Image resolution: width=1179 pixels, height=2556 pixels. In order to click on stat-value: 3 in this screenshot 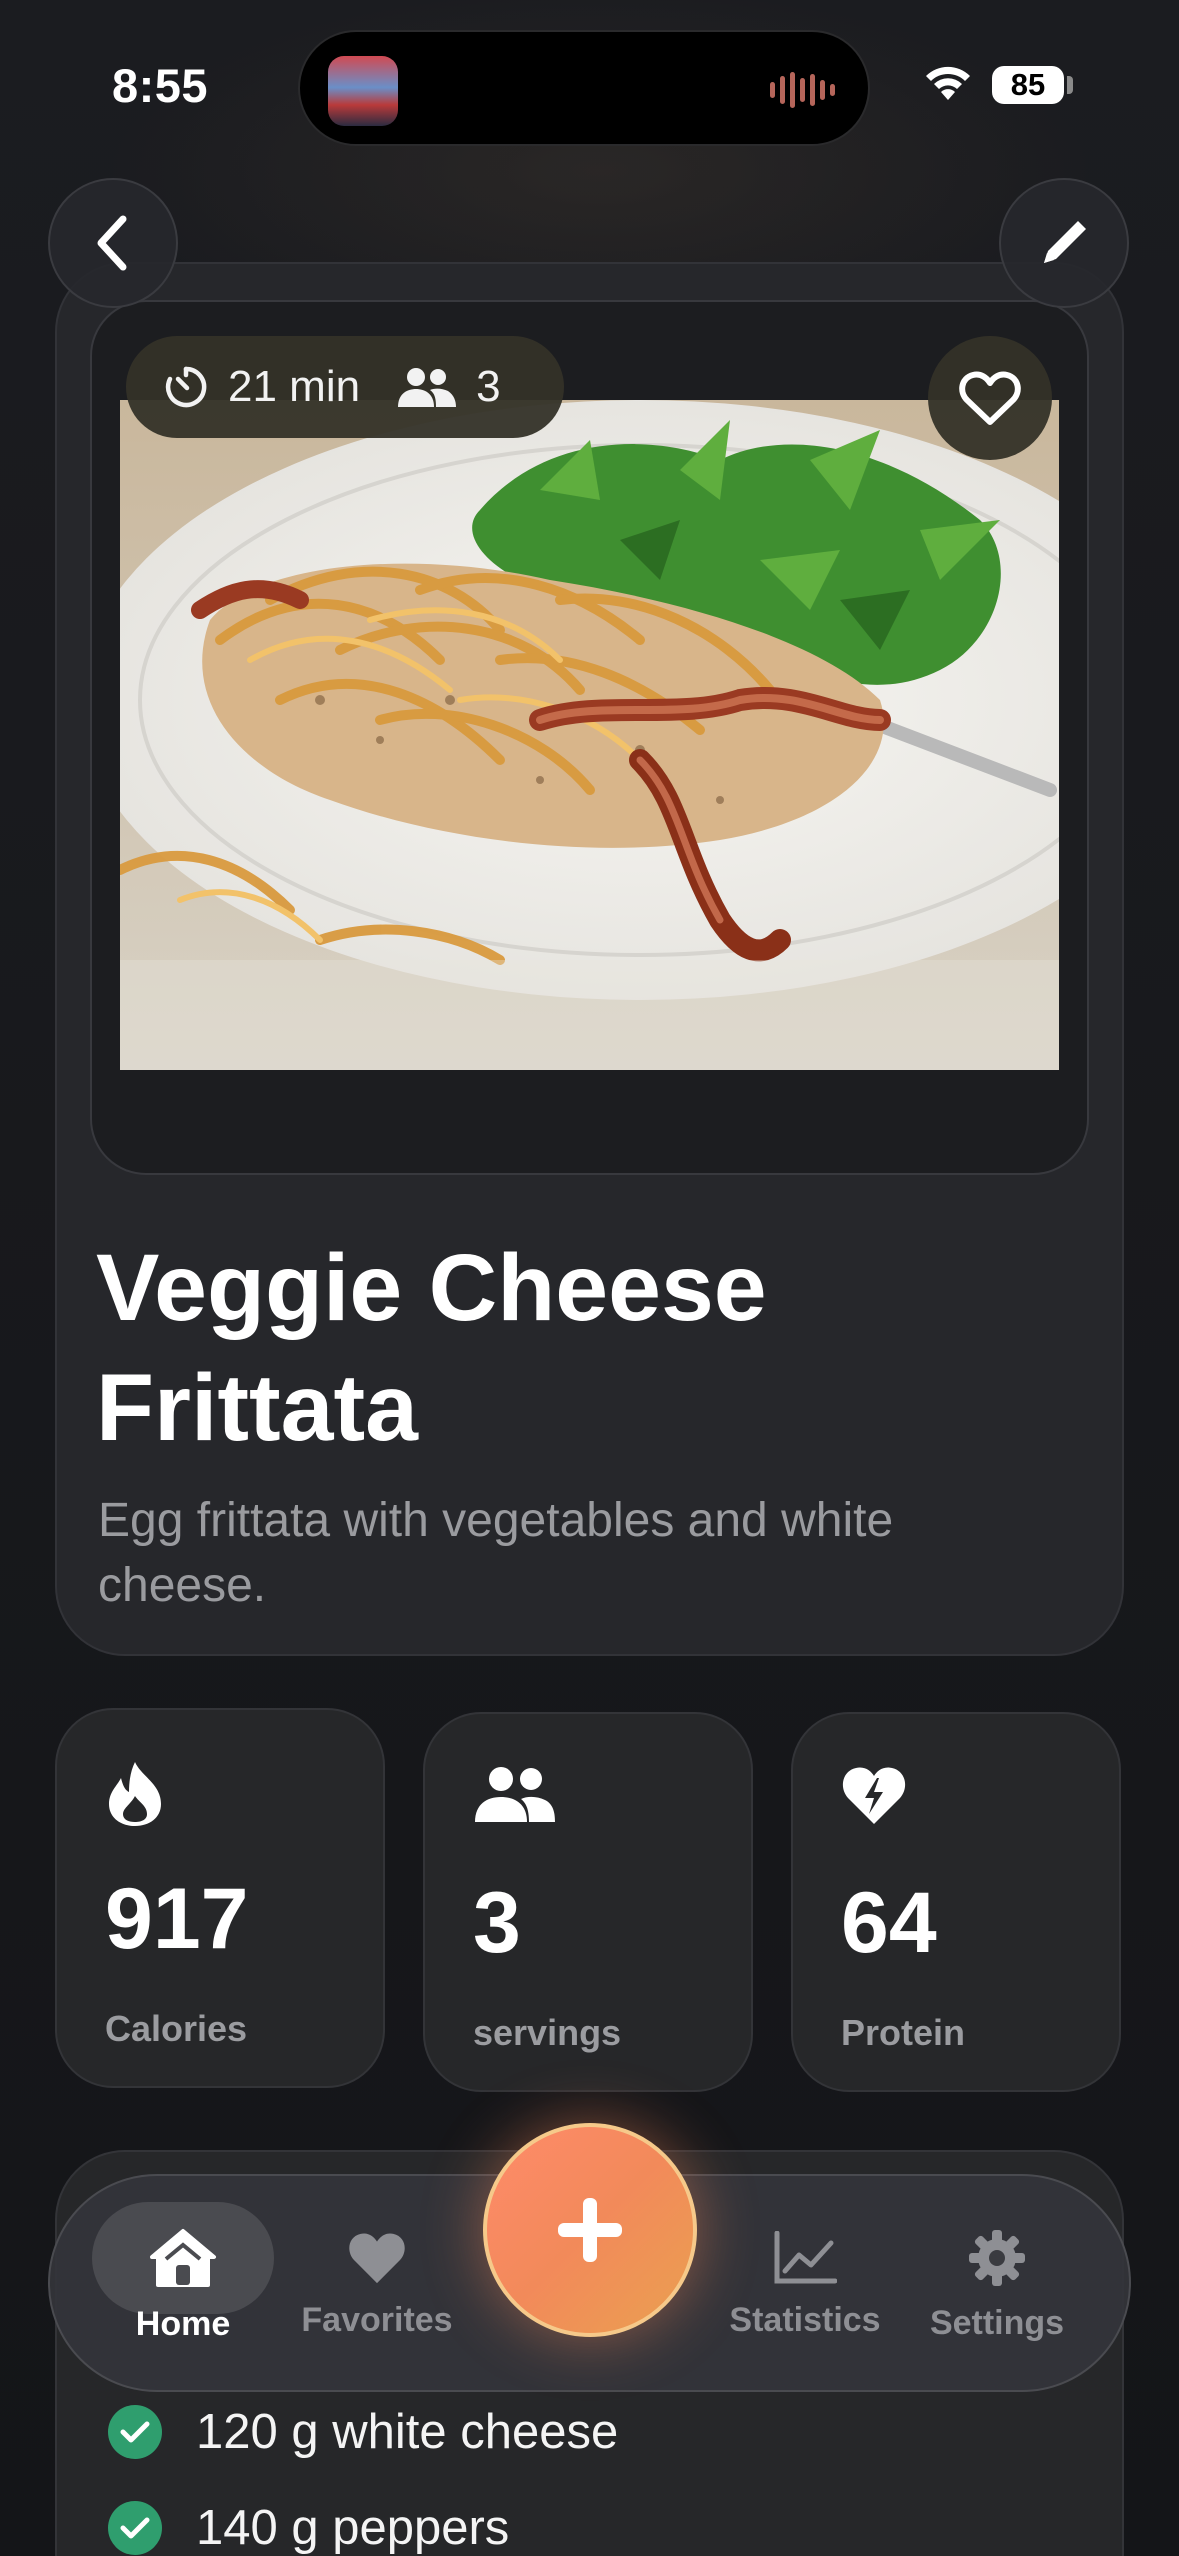, I will do `click(497, 1923)`.